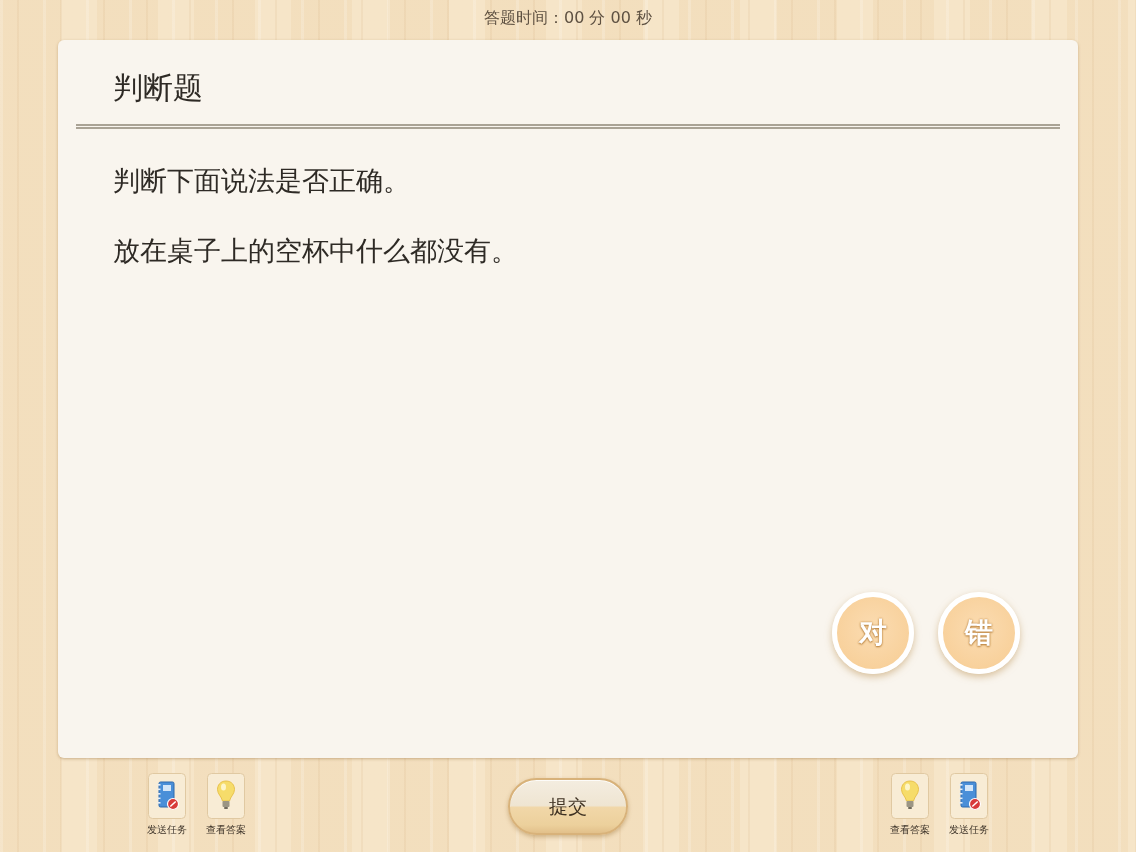 The height and width of the screenshot is (852, 1136). Describe the element at coordinates (568, 18) in the screenshot. I see `timer-text: 答题时间：00 分 00 秒` at that location.